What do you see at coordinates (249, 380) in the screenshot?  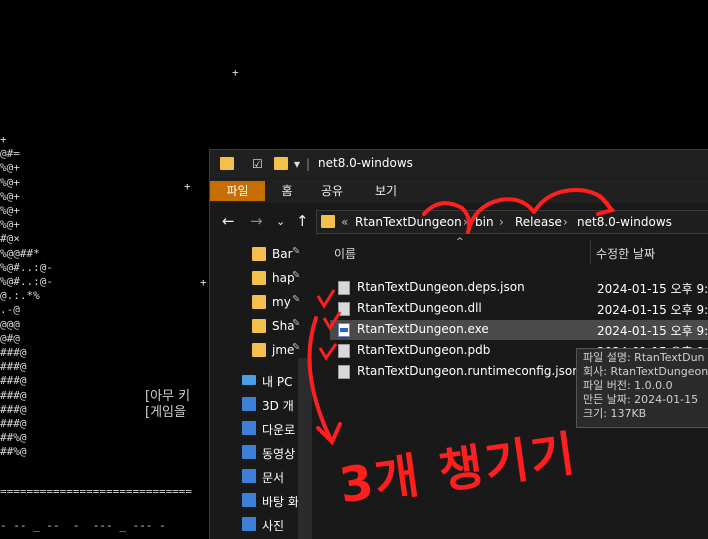 I see `pc-icon` at bounding box center [249, 380].